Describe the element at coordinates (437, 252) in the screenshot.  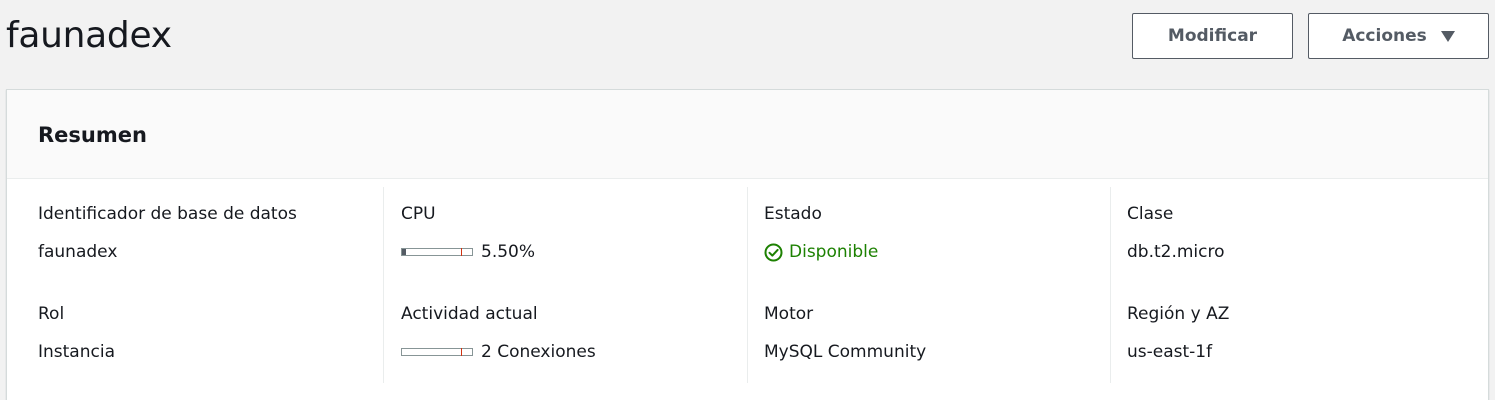
I see `cpu-meter-bar` at that location.